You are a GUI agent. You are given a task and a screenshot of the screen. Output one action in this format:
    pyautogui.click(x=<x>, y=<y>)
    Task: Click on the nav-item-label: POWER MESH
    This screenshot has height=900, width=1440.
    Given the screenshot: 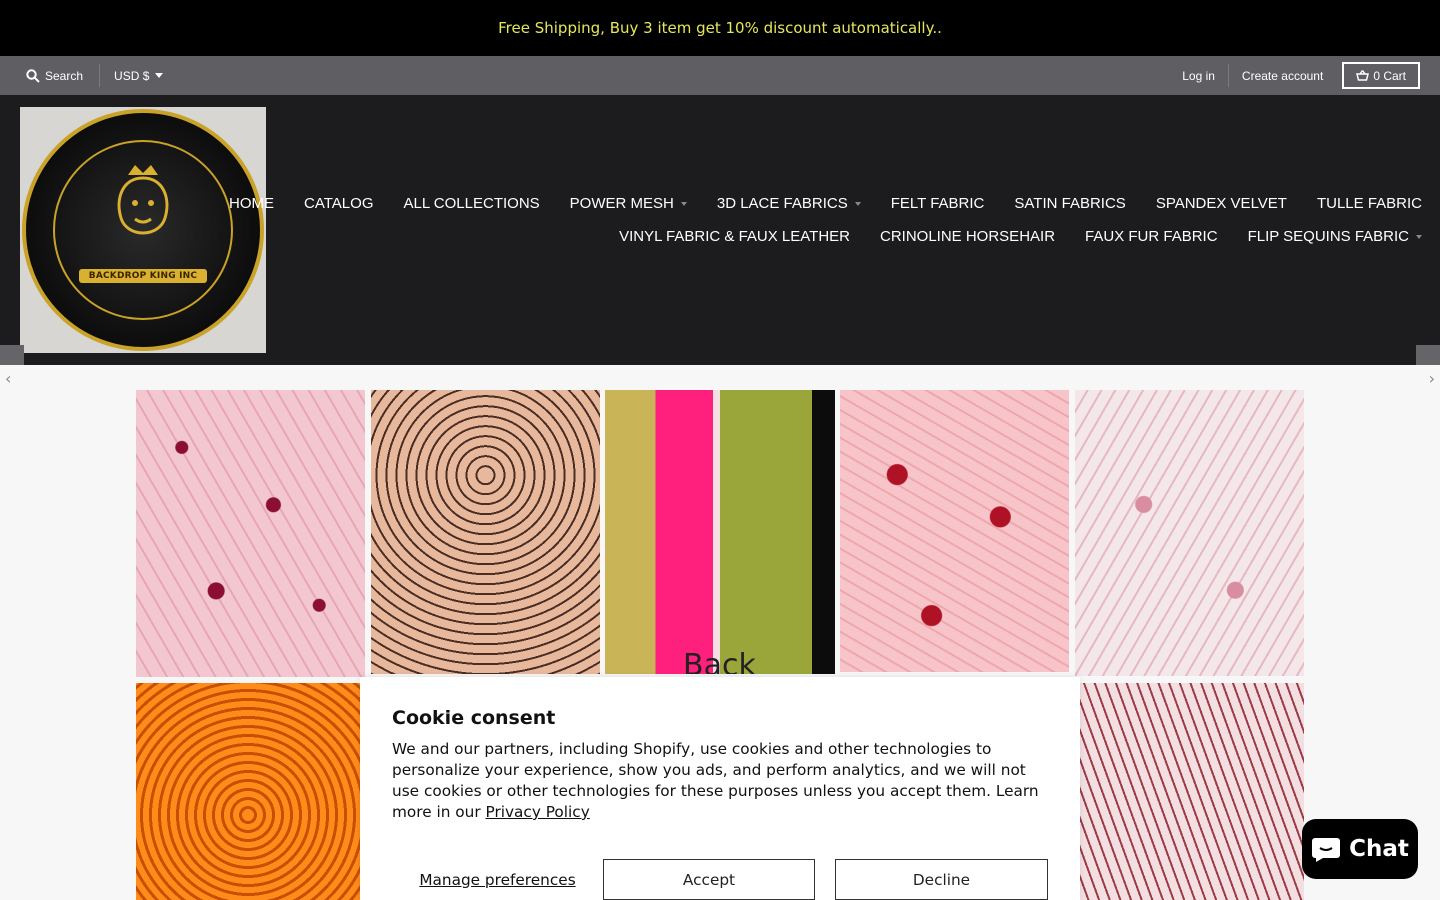 What is the action you would take?
    pyautogui.click(x=621, y=203)
    